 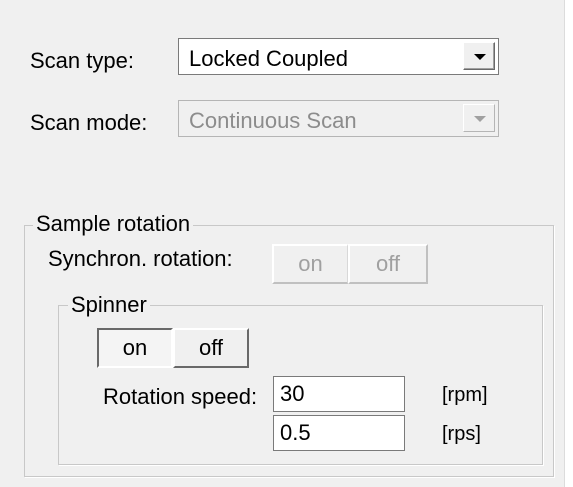 I want to click on synchron-off-button: off, so click(x=388, y=264).